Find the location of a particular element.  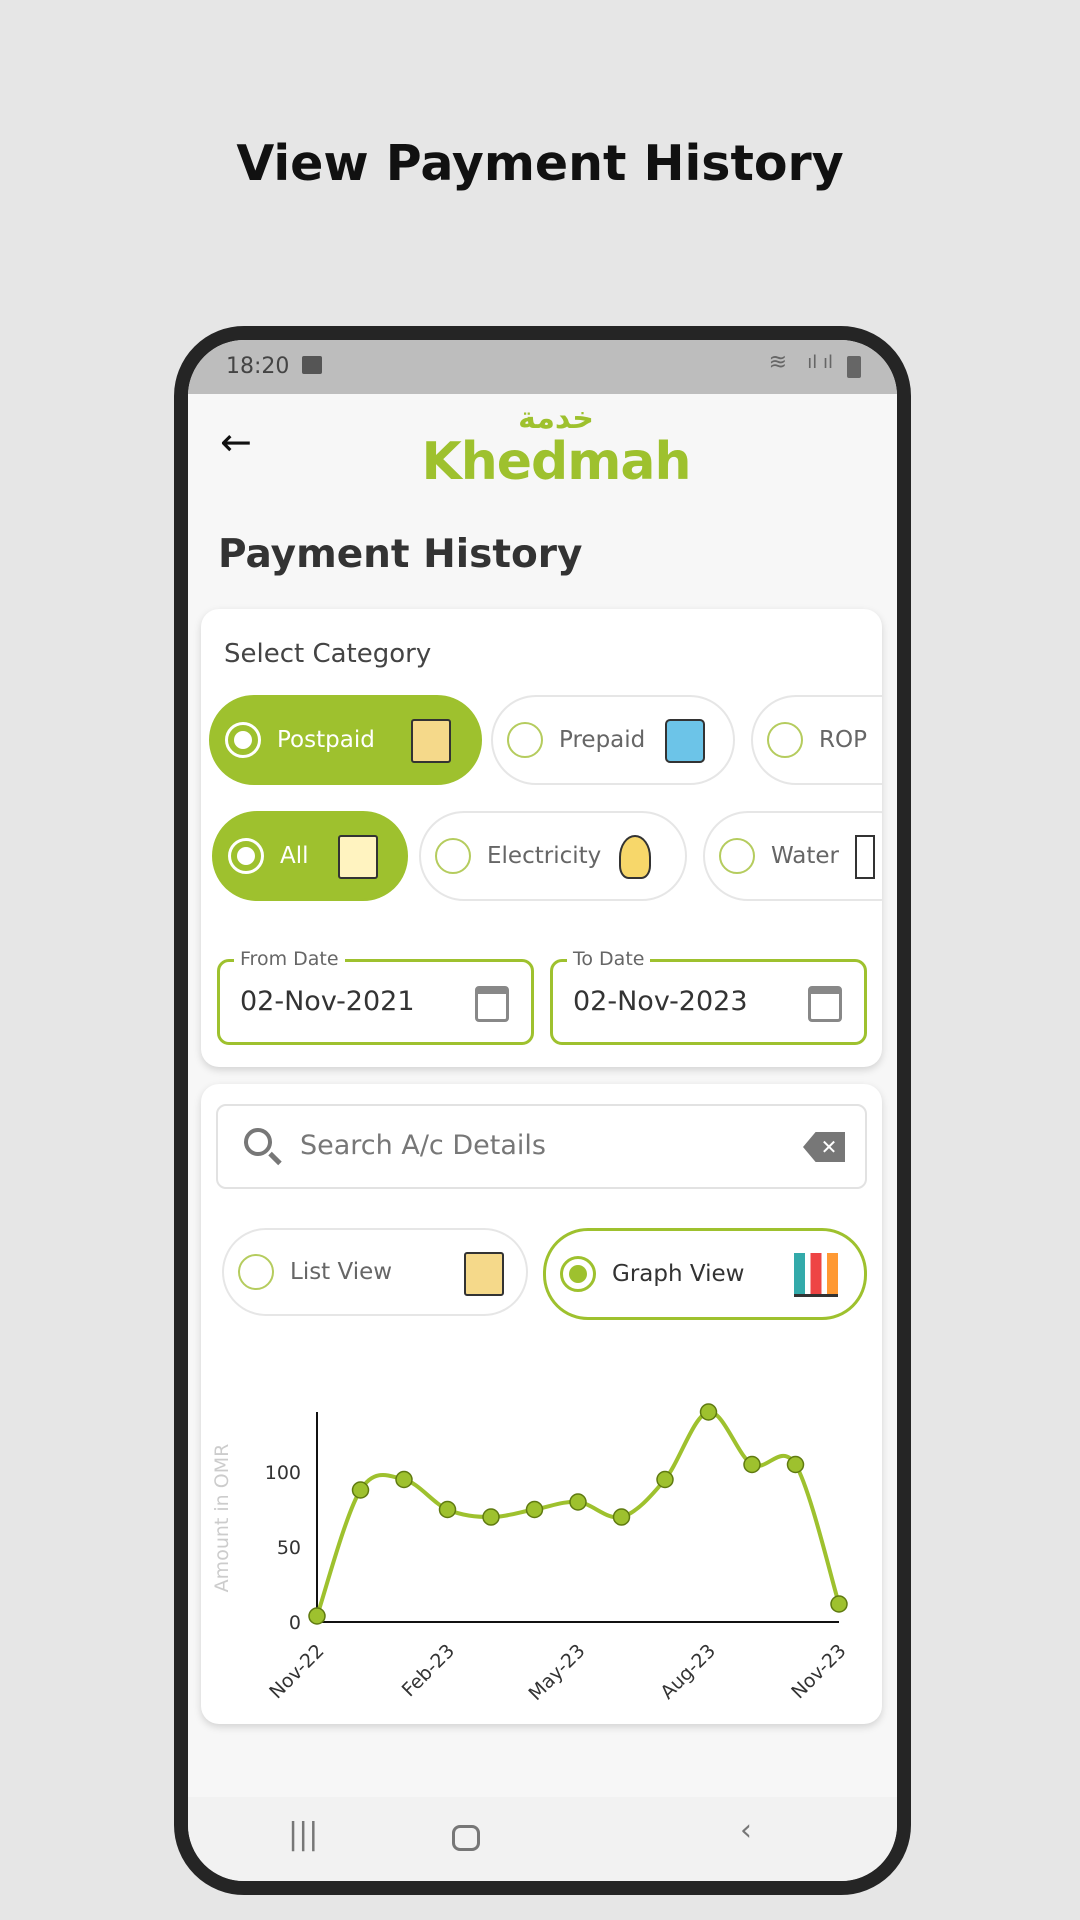

recent-apps-icon: ||| is located at coordinates (303, 1834).